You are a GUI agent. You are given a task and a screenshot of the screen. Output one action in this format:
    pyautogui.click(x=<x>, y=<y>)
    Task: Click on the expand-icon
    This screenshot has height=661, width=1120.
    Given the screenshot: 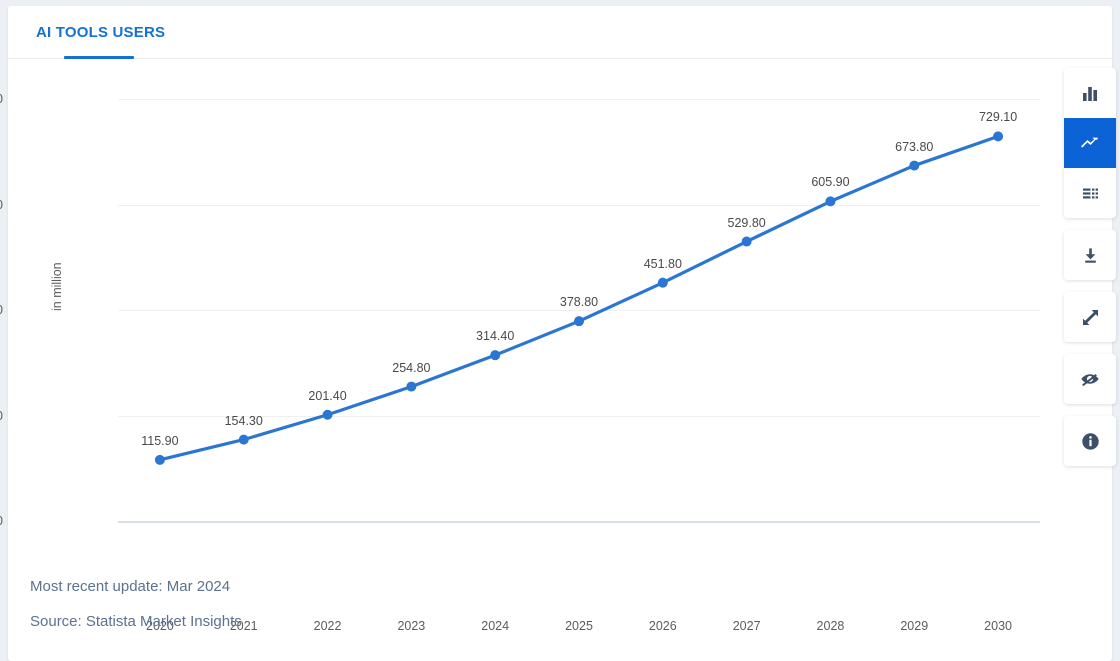 What is the action you would take?
    pyautogui.click(x=1090, y=317)
    